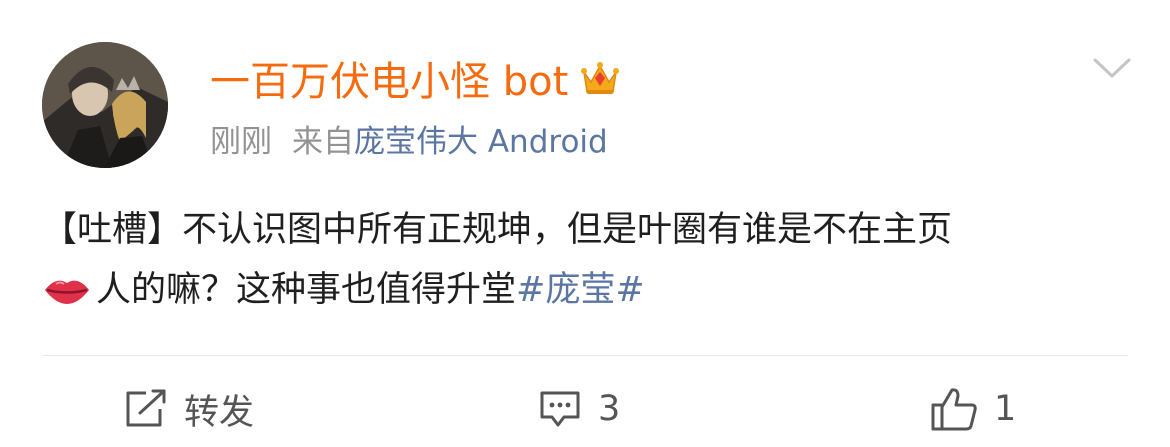 This screenshot has width=1170, height=447. I want to click on username: 一百万伏电小怪 bot, so click(416, 78).